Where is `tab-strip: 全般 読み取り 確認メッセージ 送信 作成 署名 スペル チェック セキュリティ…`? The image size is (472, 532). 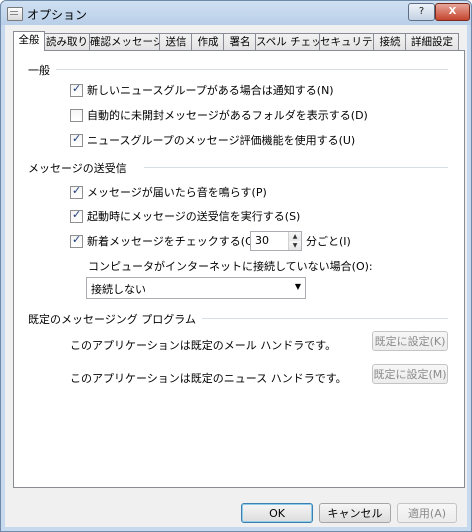
tab-strip: 全般 読み取り 確認メッセージ 送信 作成 署名 スペル チェック セキュリティ… is located at coordinates (238, 41).